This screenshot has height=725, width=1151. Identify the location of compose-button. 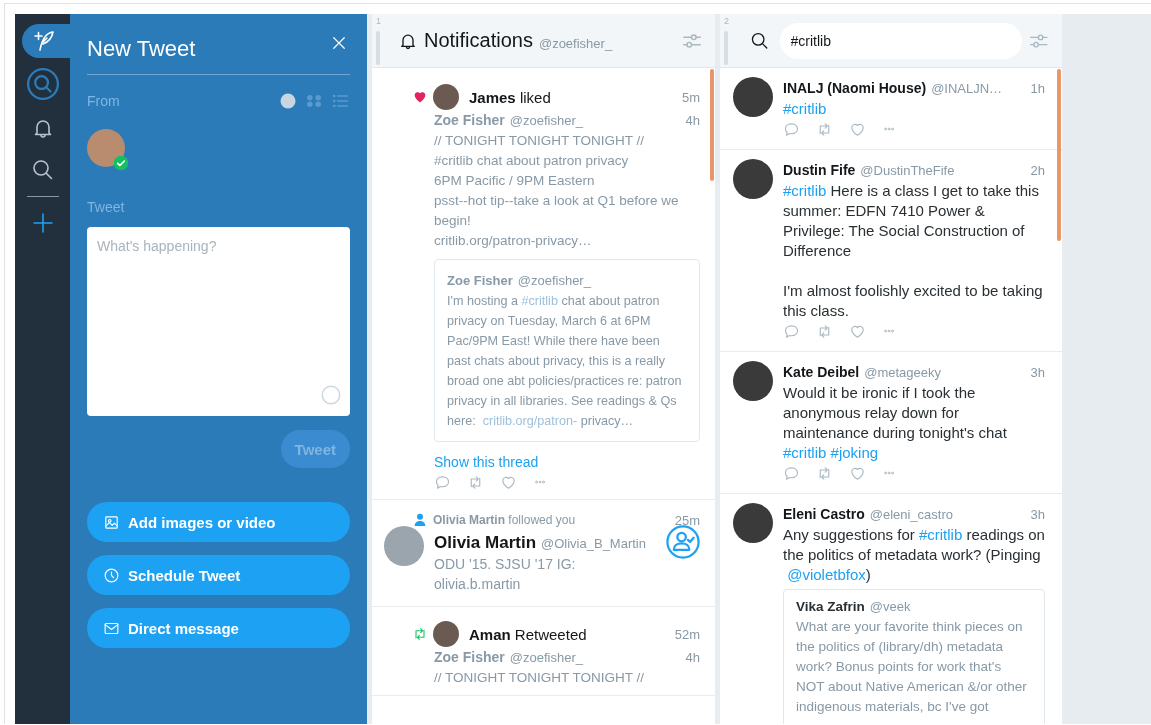
(46, 41).